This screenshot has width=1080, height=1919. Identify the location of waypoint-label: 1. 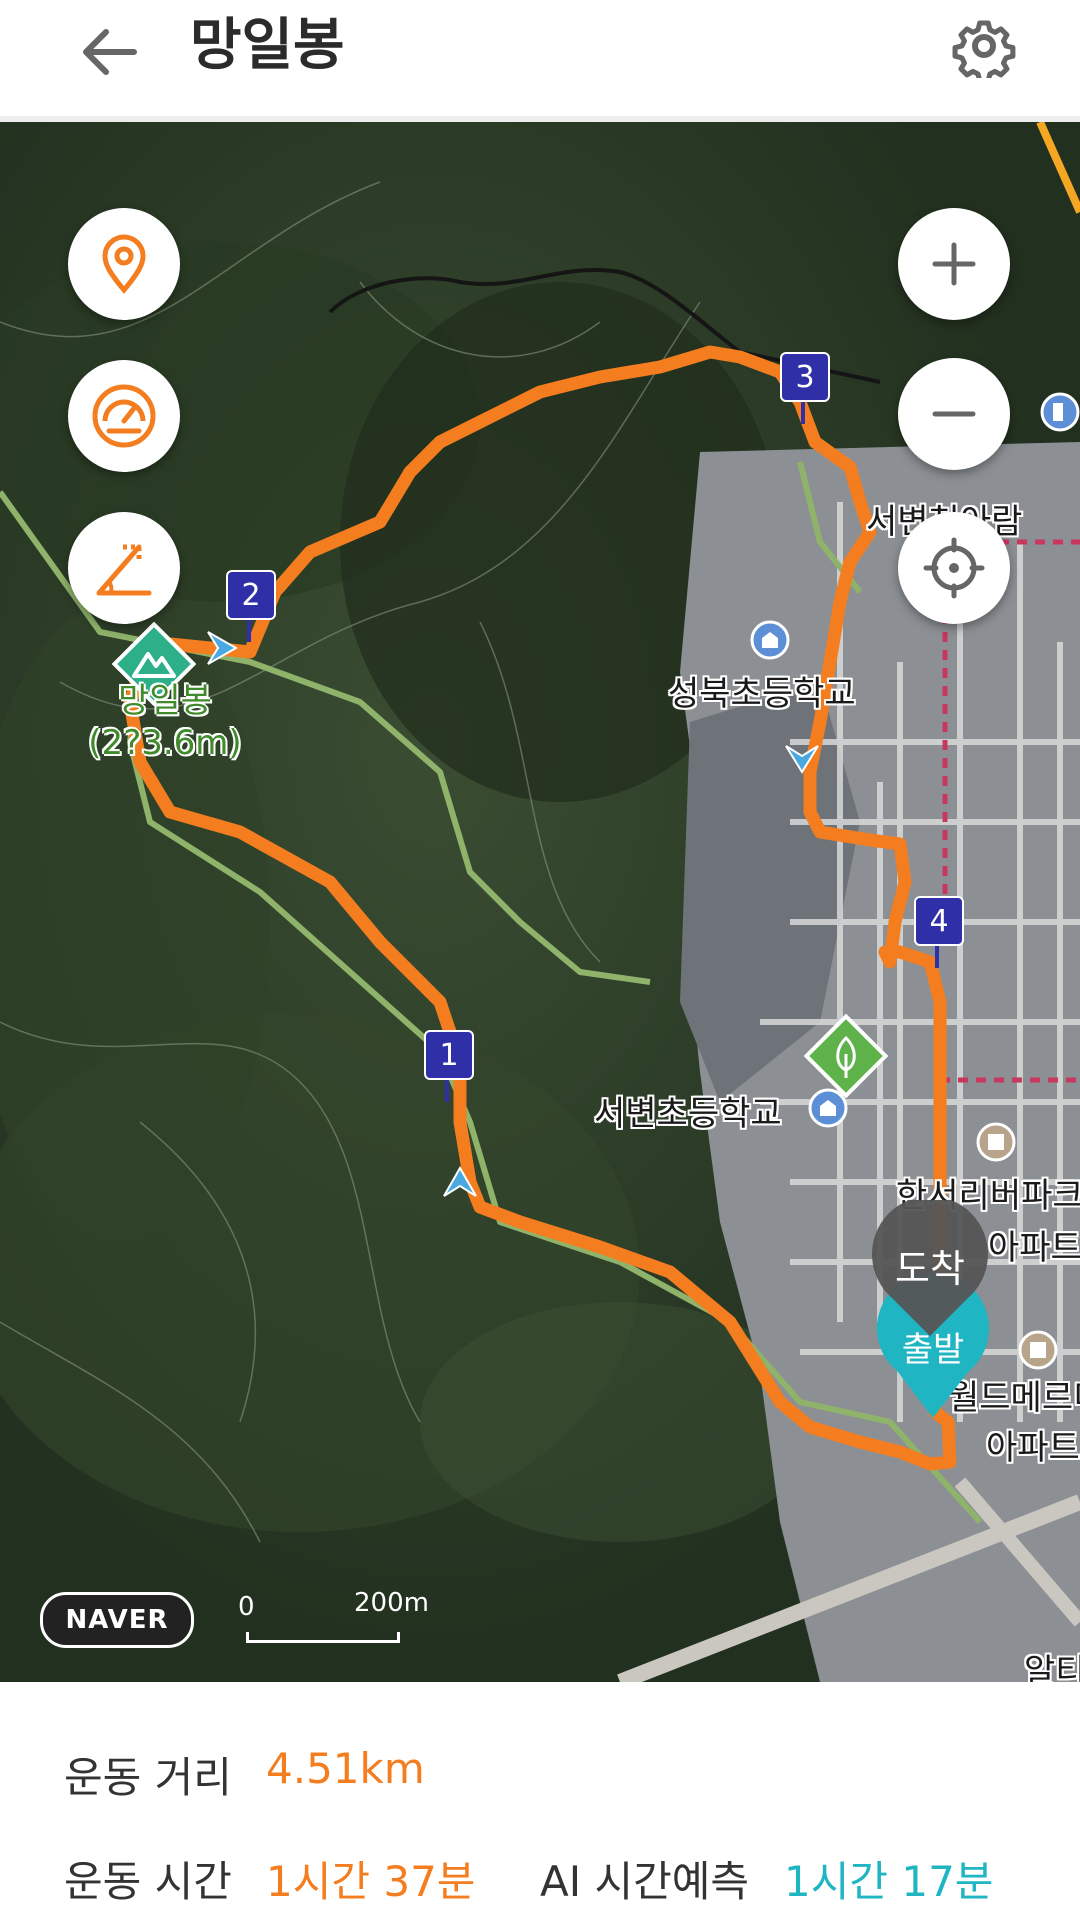
(449, 1055).